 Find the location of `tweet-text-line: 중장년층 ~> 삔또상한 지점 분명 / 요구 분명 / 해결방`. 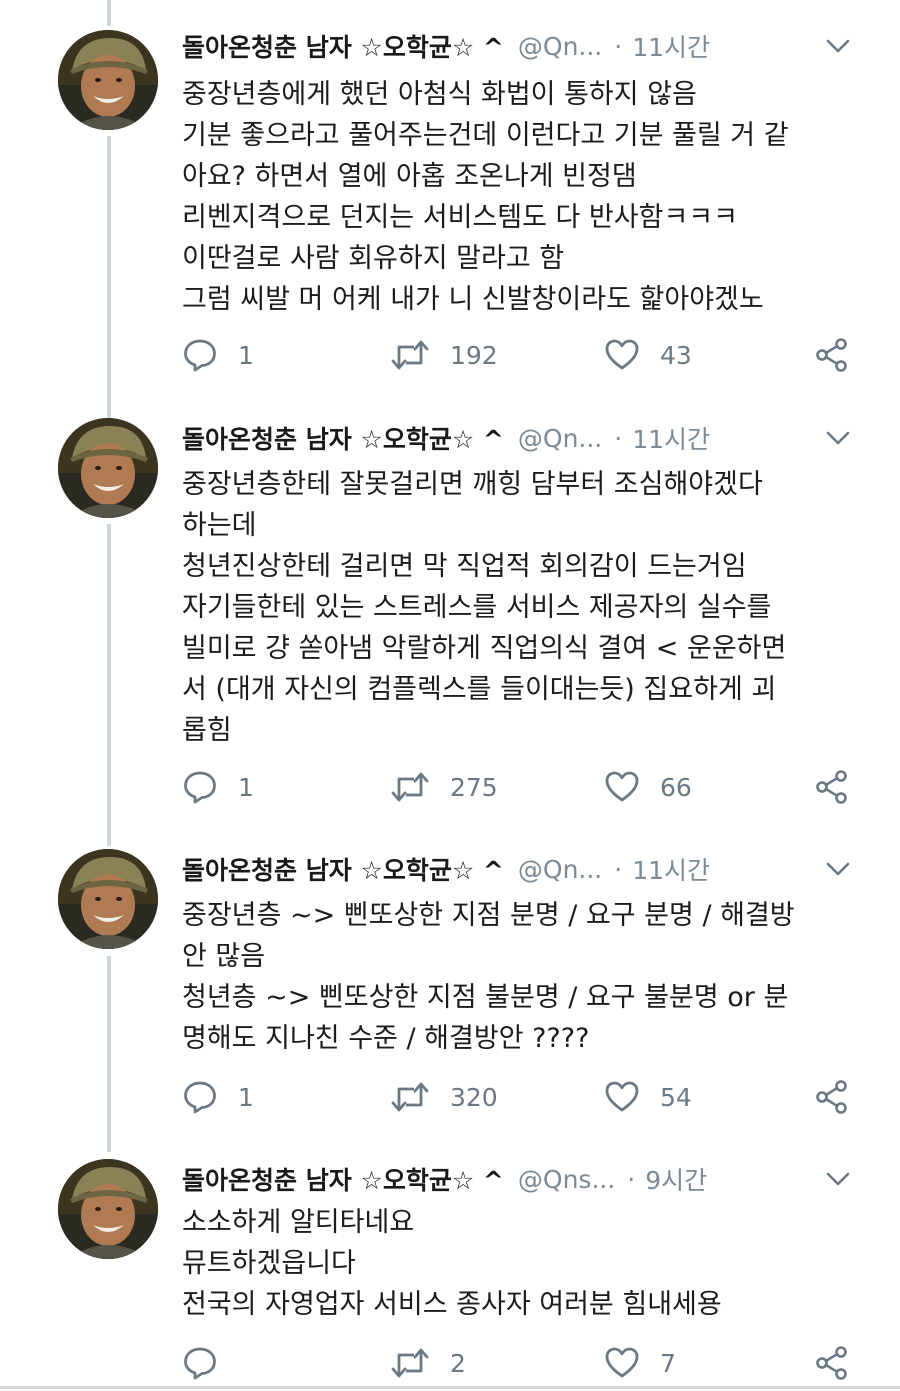

tweet-text-line: 중장년층 ~> 삔또상한 지점 분명 / 요구 분명 / 해결방 is located at coordinates (488, 915).